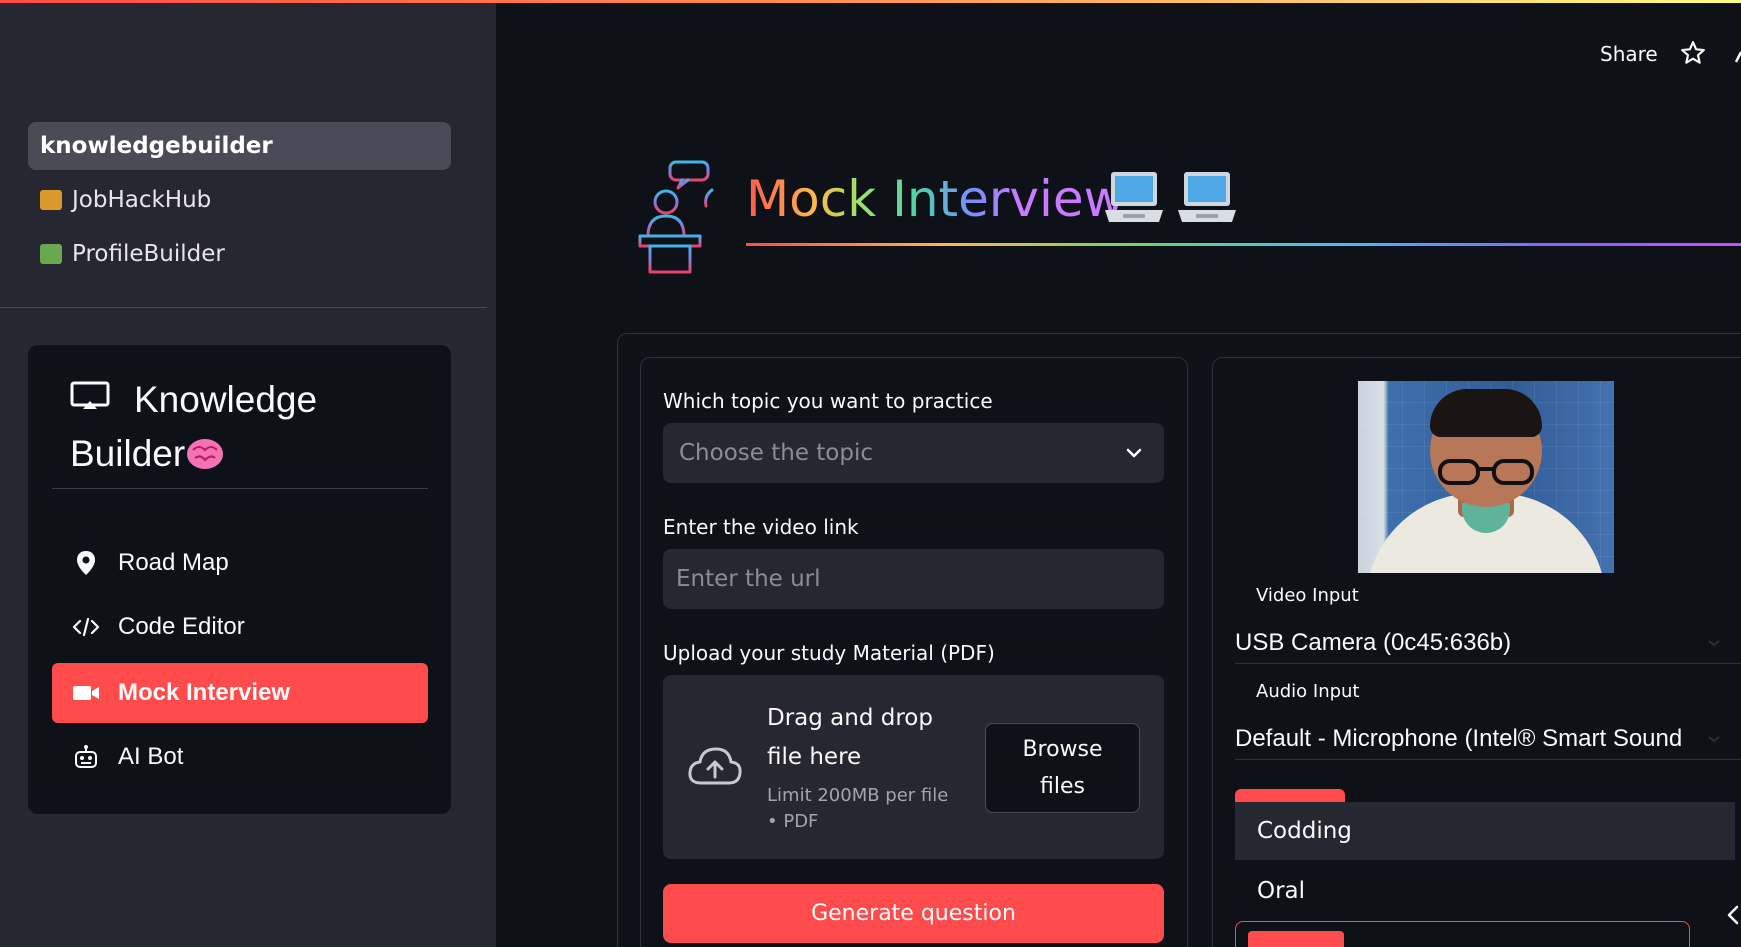 The image size is (1741, 947). Describe the element at coordinates (1738, 54) in the screenshot. I see `edit-icon` at that location.